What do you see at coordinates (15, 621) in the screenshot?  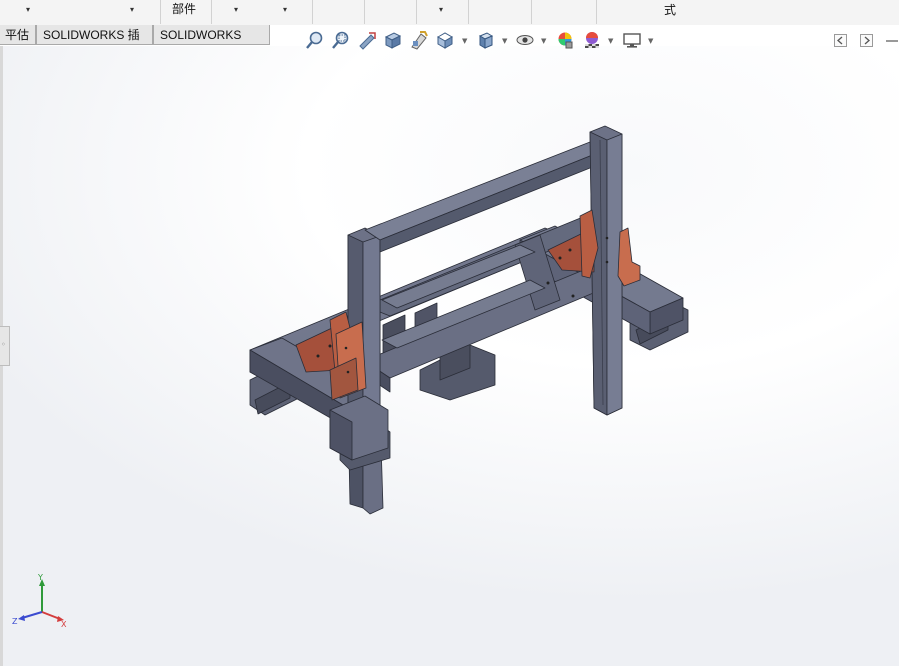 I see `triad-z-label: Z` at bounding box center [15, 621].